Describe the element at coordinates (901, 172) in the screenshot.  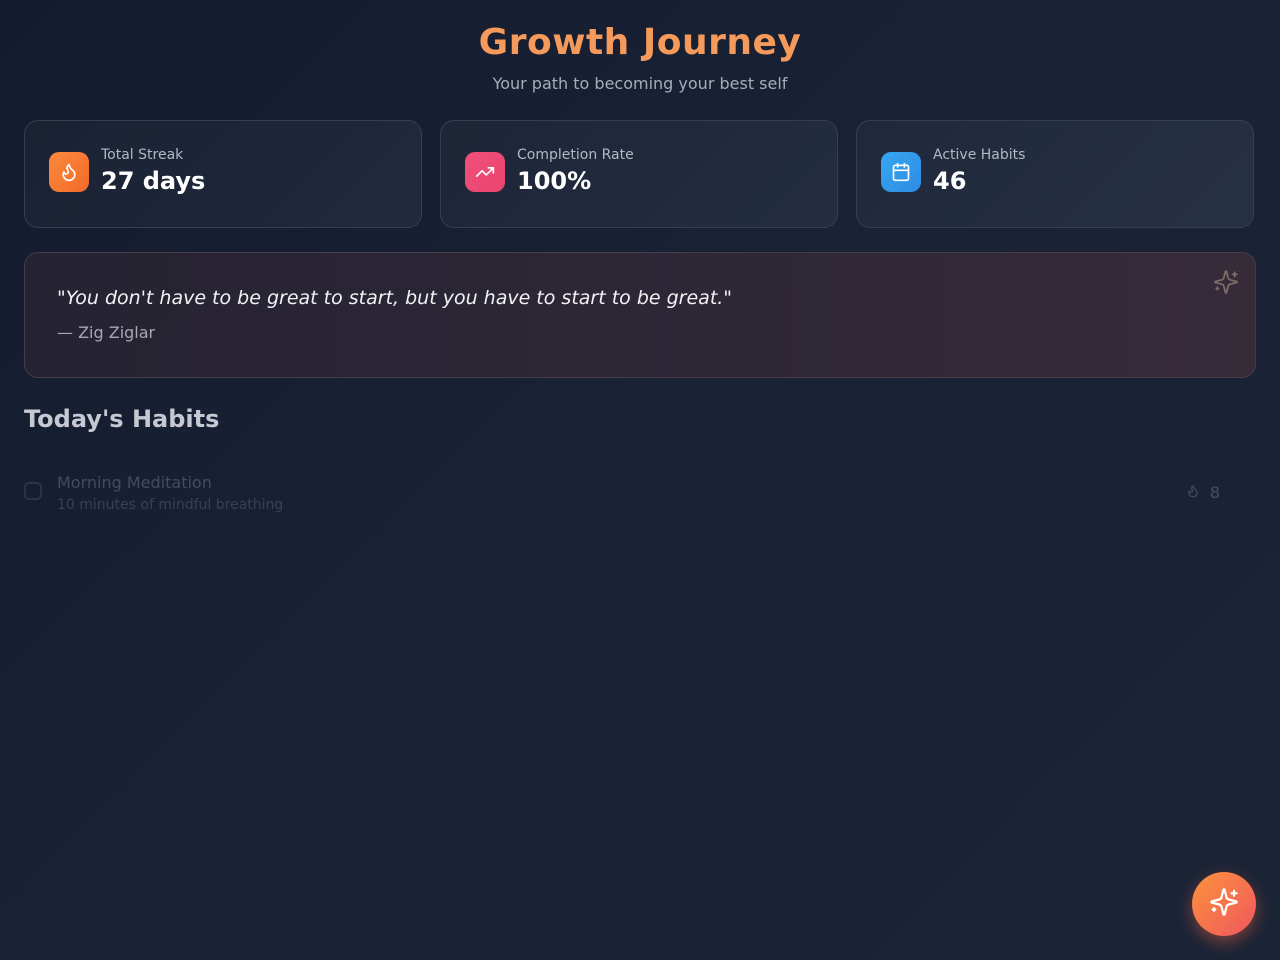
I see `calendar-icon` at that location.